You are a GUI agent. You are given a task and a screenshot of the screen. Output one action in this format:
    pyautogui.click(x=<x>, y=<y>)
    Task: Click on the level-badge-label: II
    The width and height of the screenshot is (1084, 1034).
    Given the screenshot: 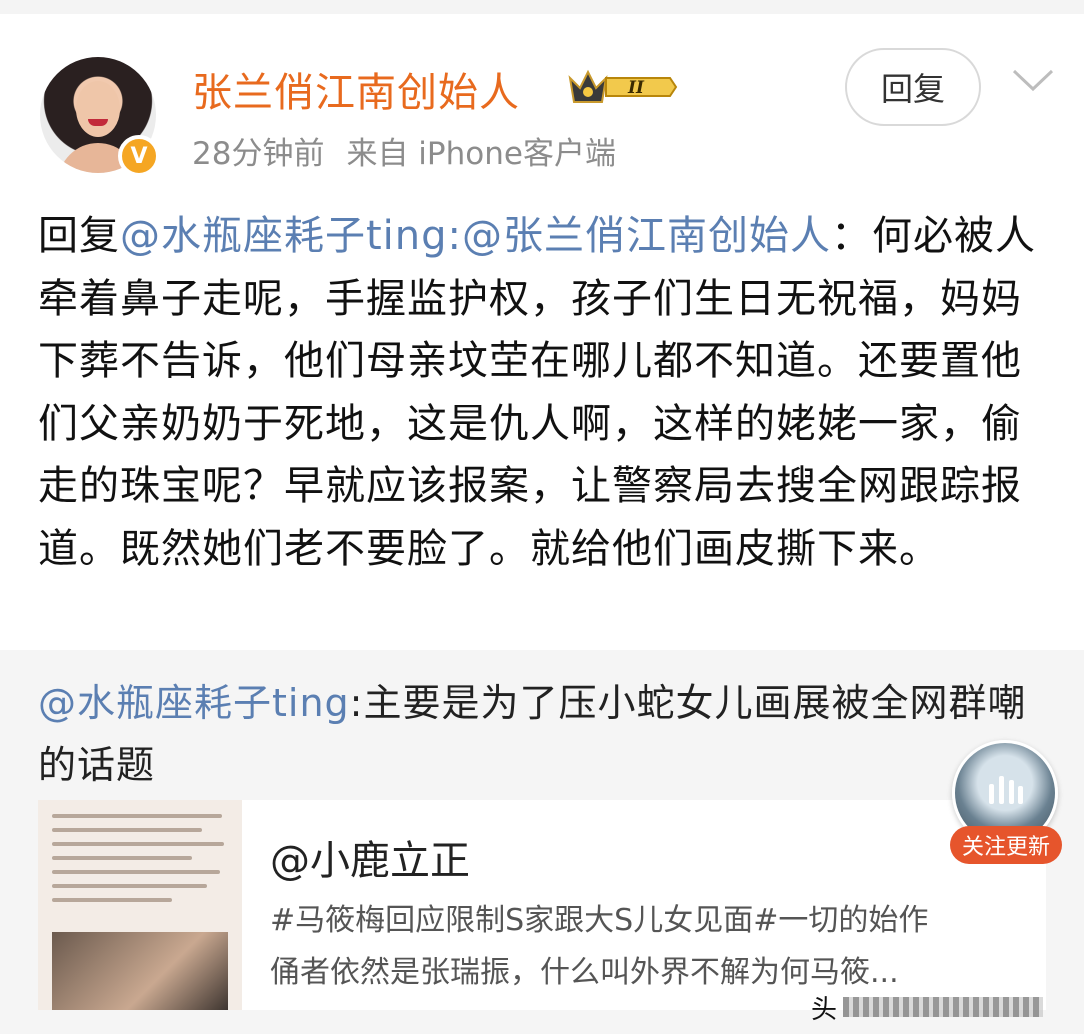 What is the action you would take?
    pyautogui.click(x=636, y=88)
    